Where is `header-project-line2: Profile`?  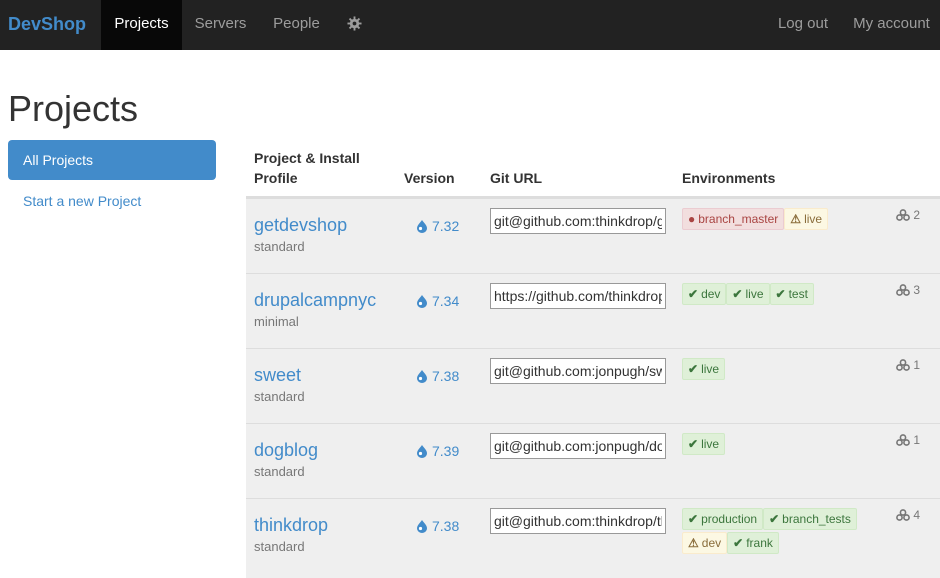
header-project-line2: Profile is located at coordinates (276, 178).